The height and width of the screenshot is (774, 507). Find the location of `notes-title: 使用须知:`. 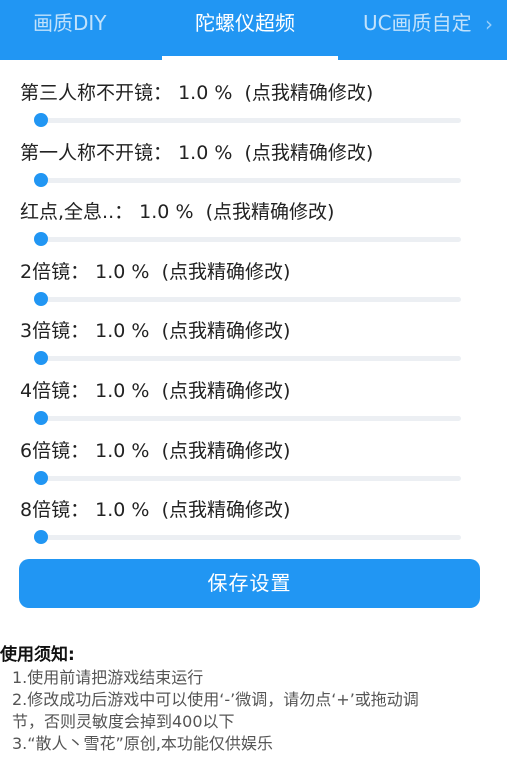

notes-title: 使用须知: is located at coordinates (37, 655).